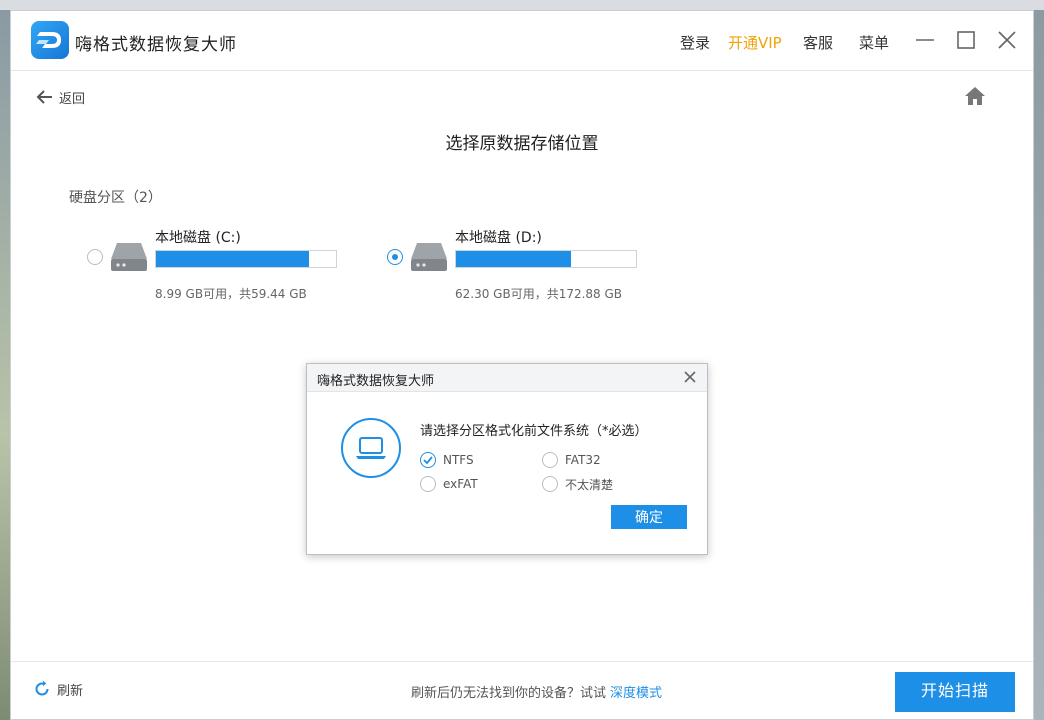 The height and width of the screenshot is (720, 1044). What do you see at coordinates (583, 460) in the screenshot?
I see `option-fat32-label: FAT32` at bounding box center [583, 460].